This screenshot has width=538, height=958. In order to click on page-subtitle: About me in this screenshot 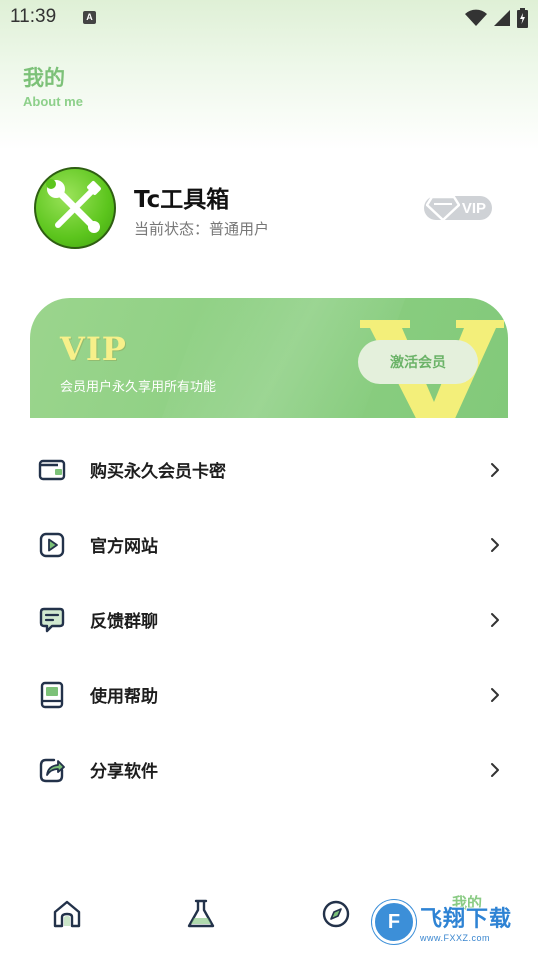, I will do `click(53, 101)`.